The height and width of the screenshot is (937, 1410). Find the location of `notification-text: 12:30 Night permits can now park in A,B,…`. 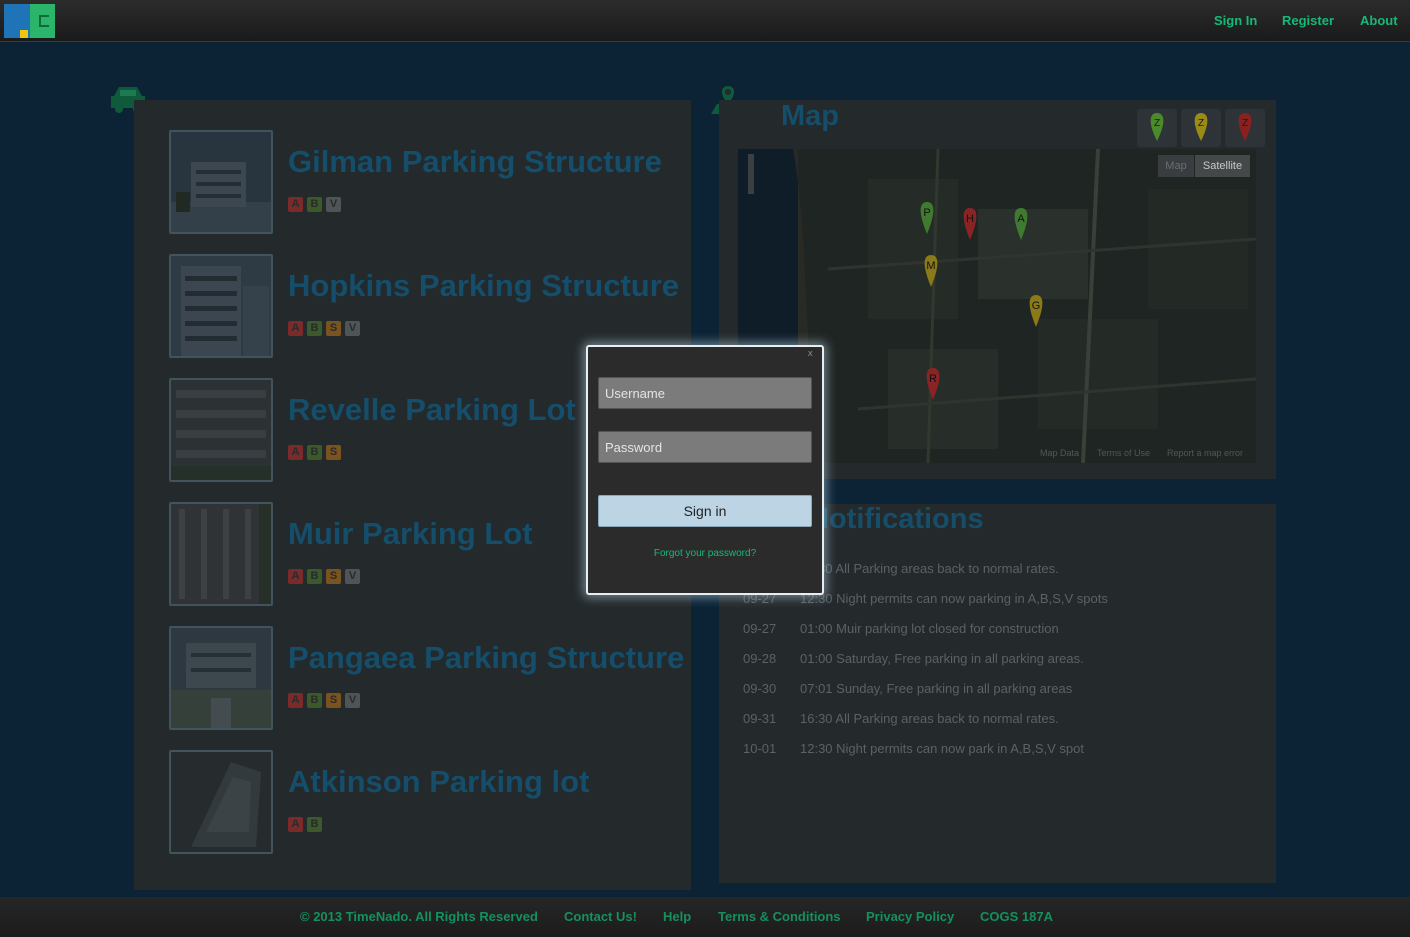

notification-text: 12:30 Night permits can now park in A,B,… is located at coordinates (942, 748).